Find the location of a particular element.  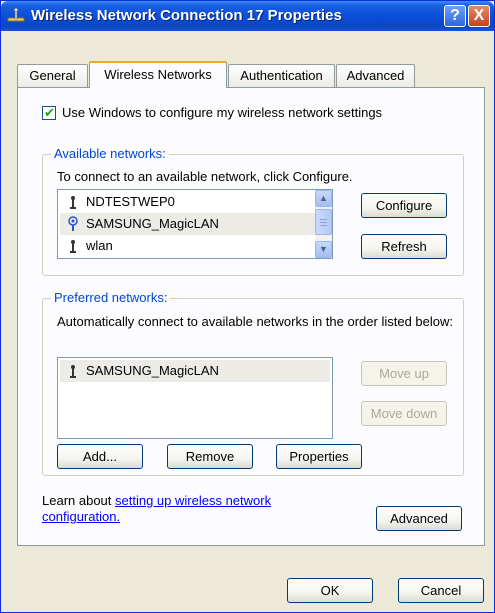

list-item: wlan is located at coordinates (188, 246).